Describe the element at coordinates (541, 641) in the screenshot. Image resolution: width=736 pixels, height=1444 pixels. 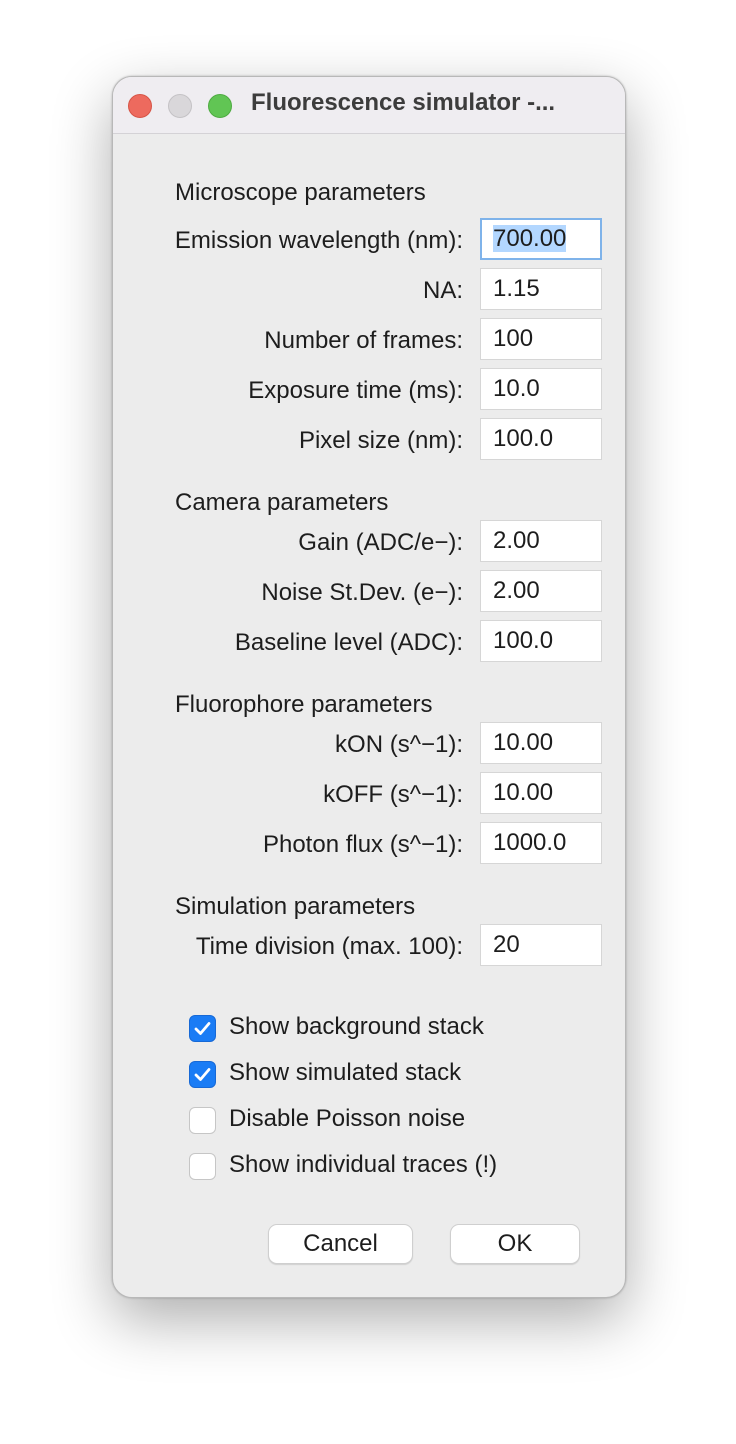
I see `baseline-level-input: 100.0` at that location.